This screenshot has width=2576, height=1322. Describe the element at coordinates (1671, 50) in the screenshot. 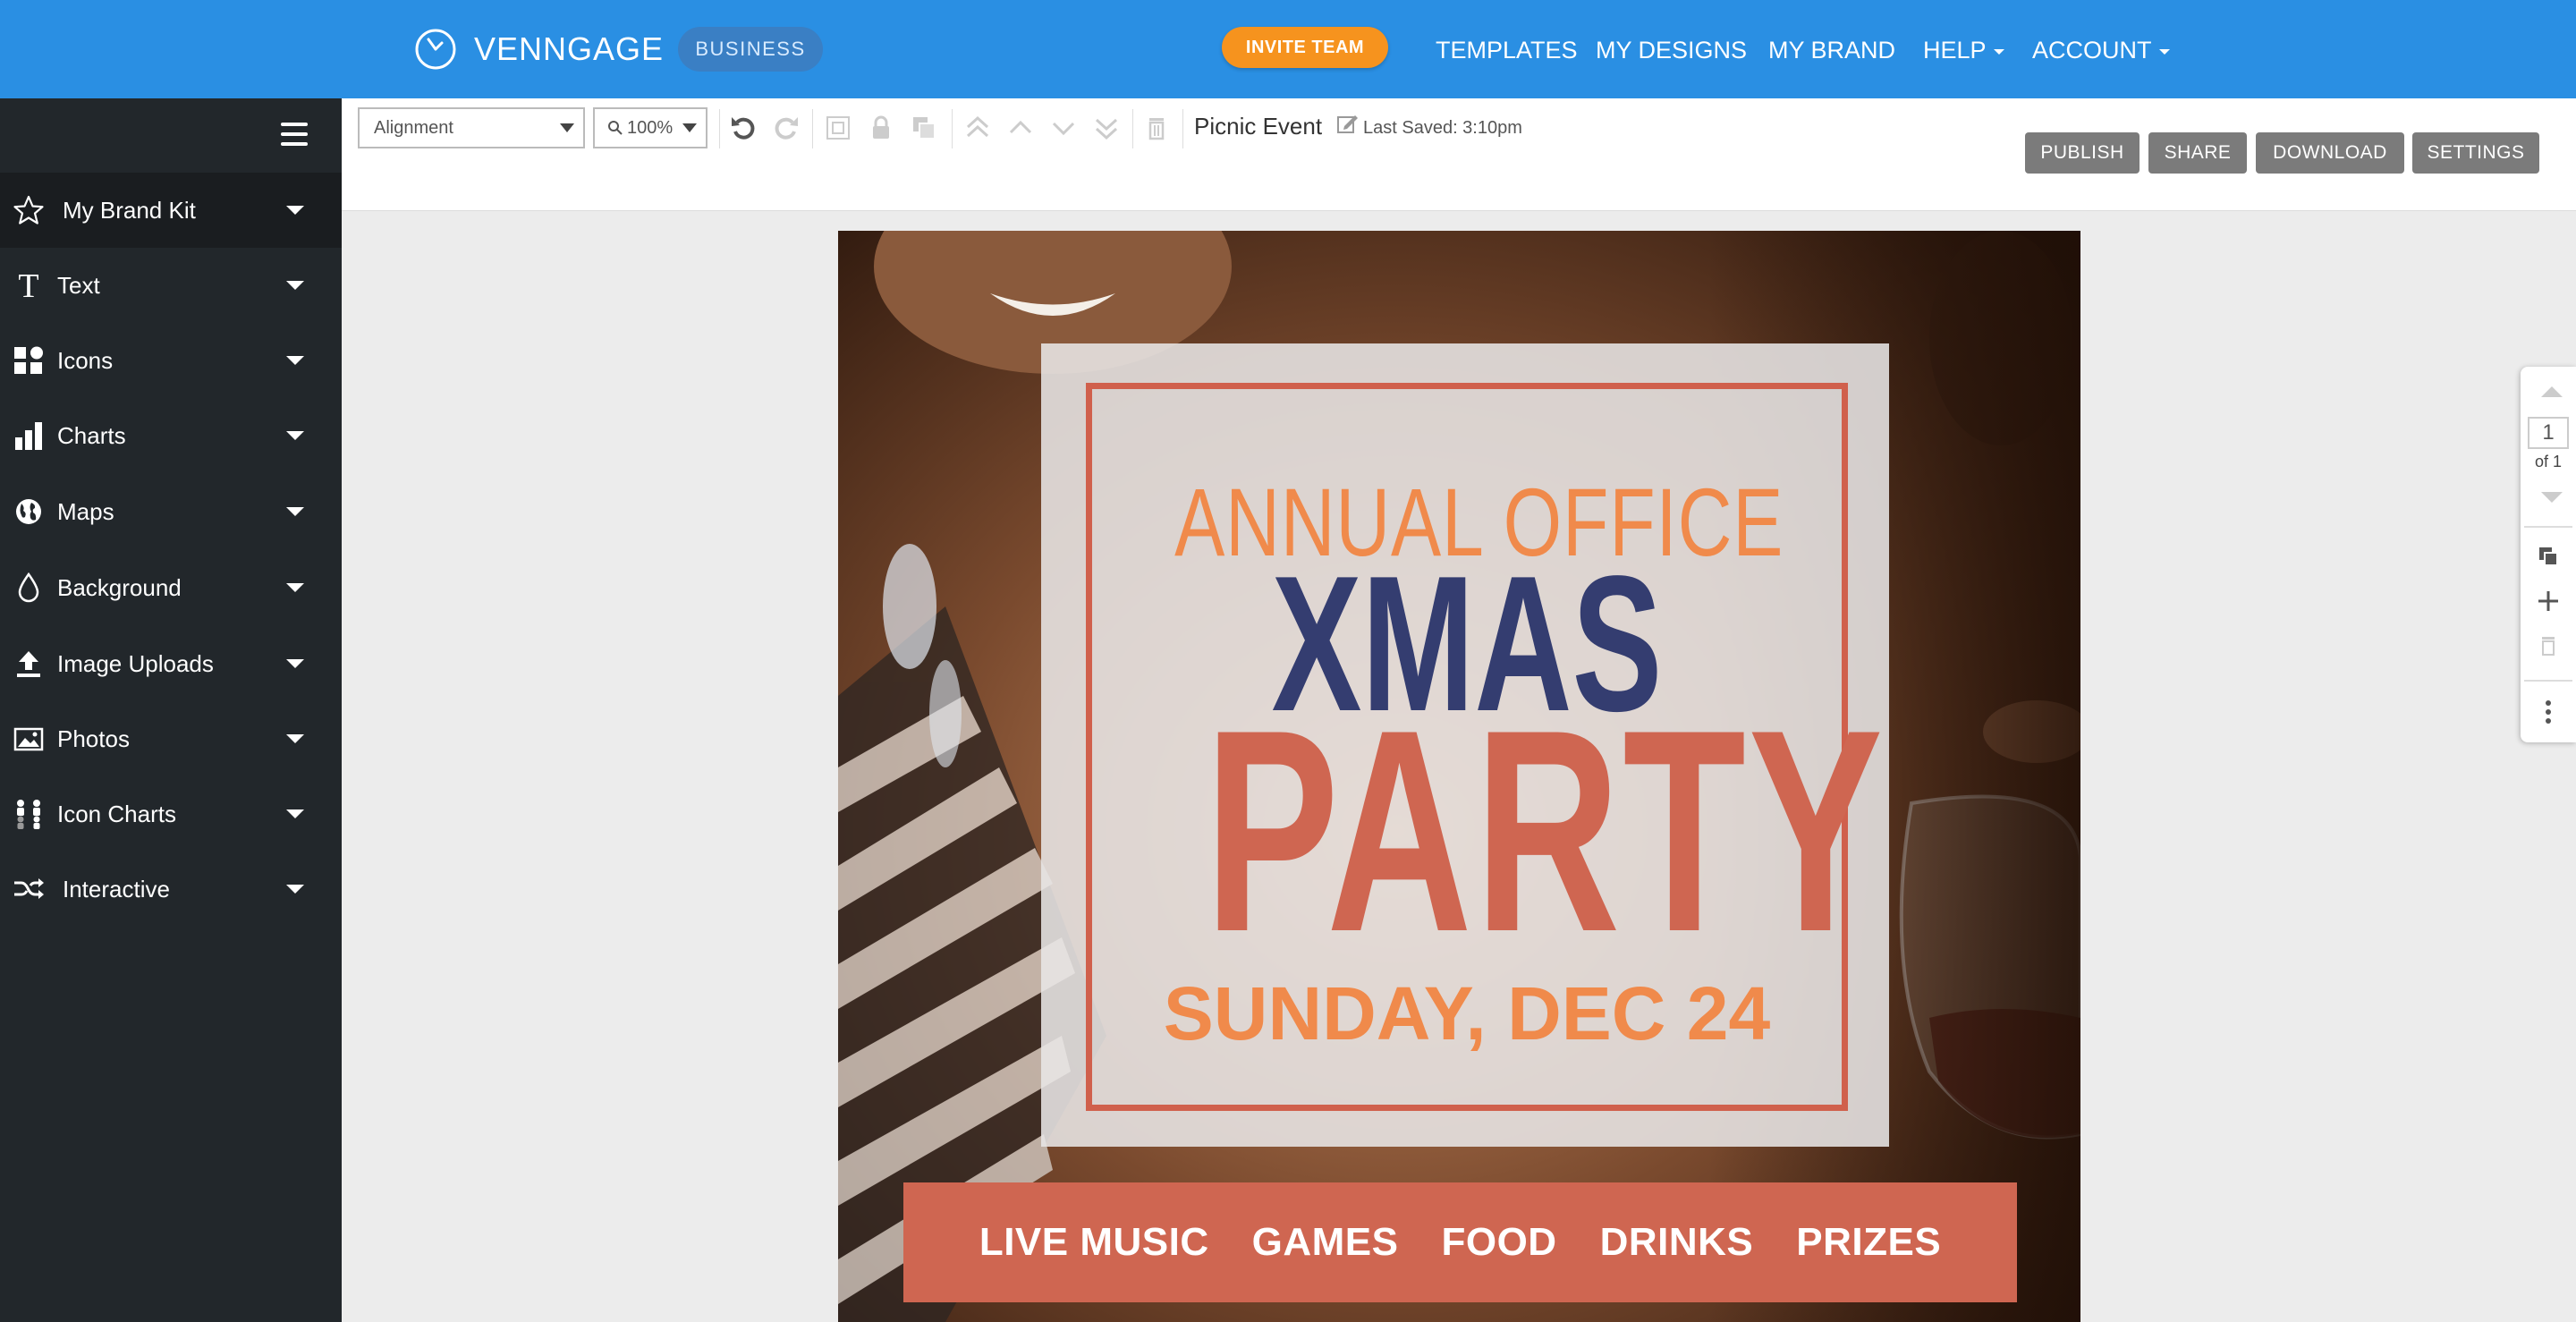

I see `nav-my-designs: MY DESIGNS` at that location.